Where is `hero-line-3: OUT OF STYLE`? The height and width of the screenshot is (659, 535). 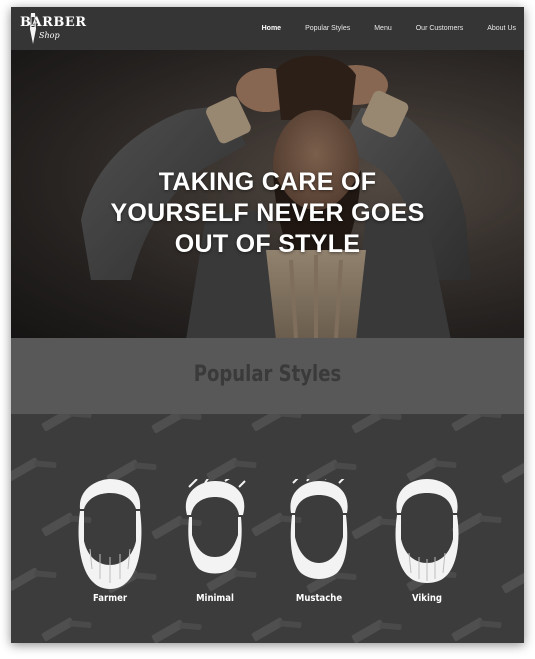 hero-line-3: OUT OF STYLE is located at coordinates (267, 244).